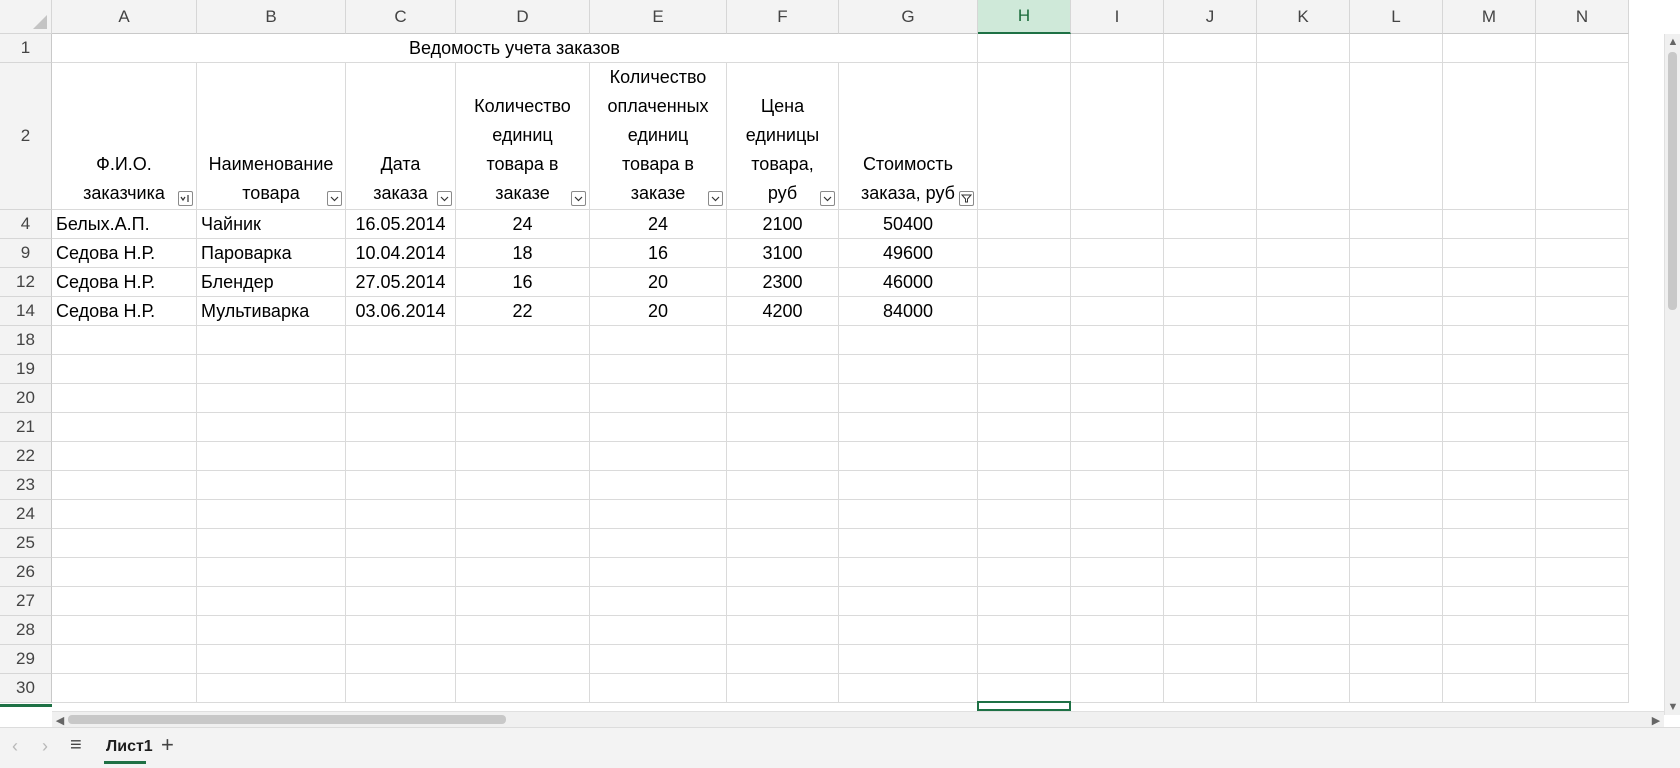 This screenshot has width=1680, height=768. Describe the element at coordinates (966, 198) in the screenshot. I see `active-filter-icon` at that location.